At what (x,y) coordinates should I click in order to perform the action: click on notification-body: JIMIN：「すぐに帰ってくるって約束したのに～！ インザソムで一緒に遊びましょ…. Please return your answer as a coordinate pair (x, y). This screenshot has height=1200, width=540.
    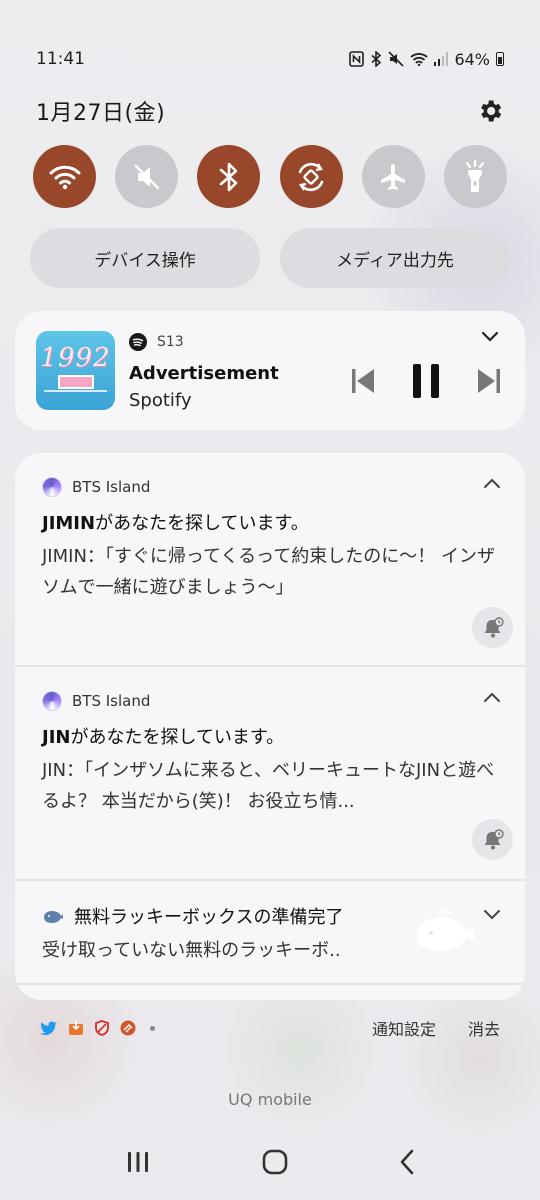
    Looking at the image, I should click on (268, 572).